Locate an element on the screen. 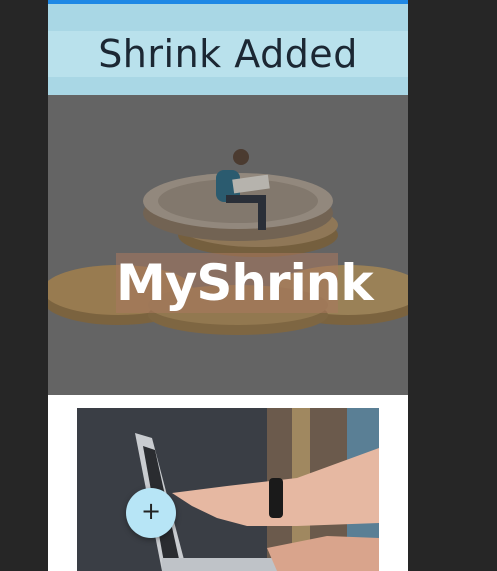 This screenshot has height=571, width=497. plus-icon: + is located at coordinates (151, 511).